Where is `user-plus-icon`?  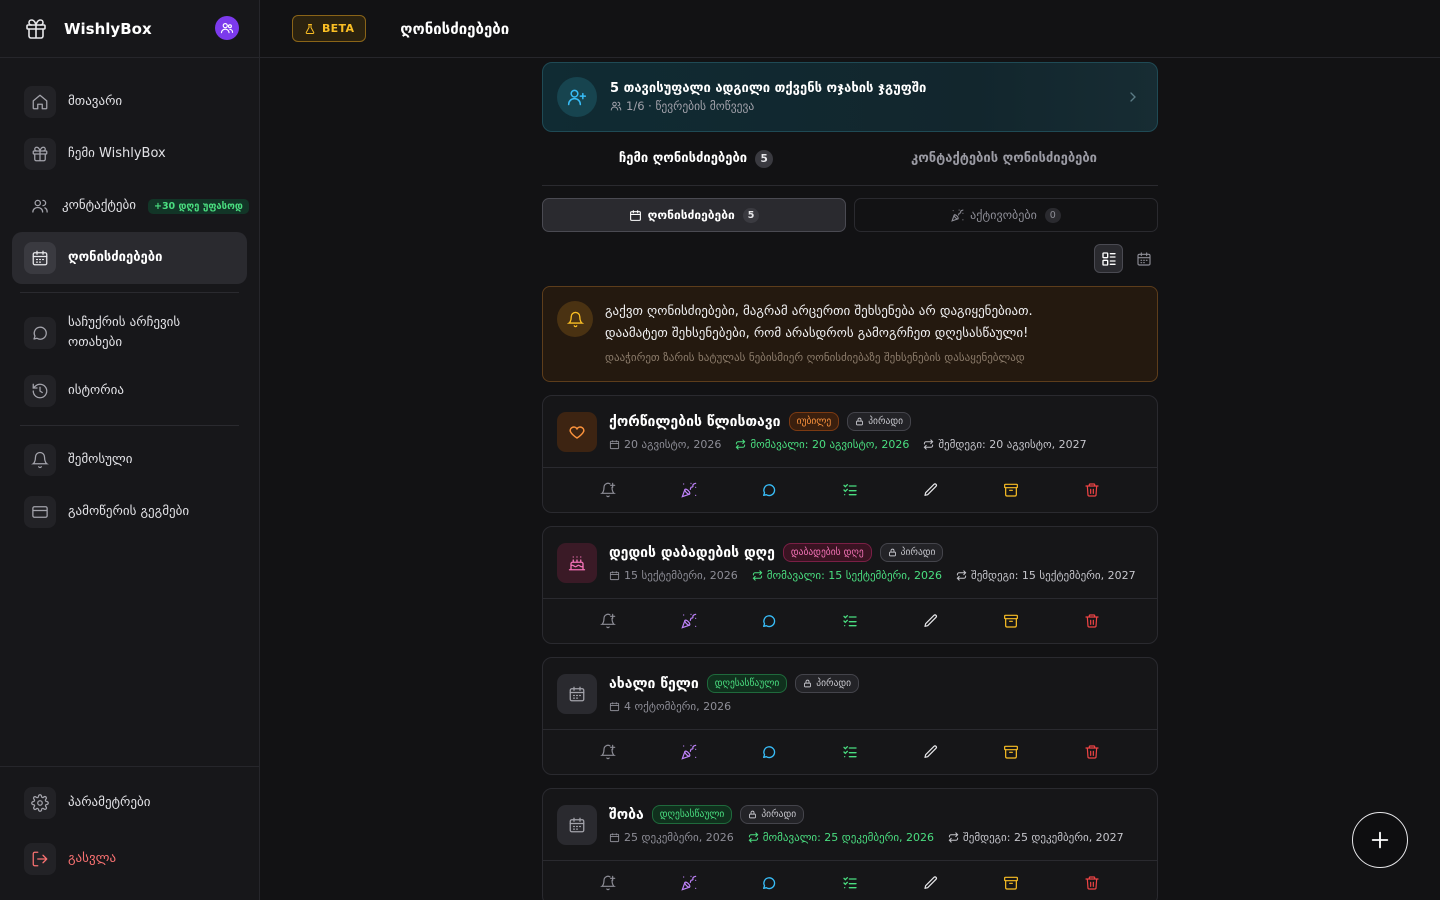
user-plus-icon is located at coordinates (577, 97).